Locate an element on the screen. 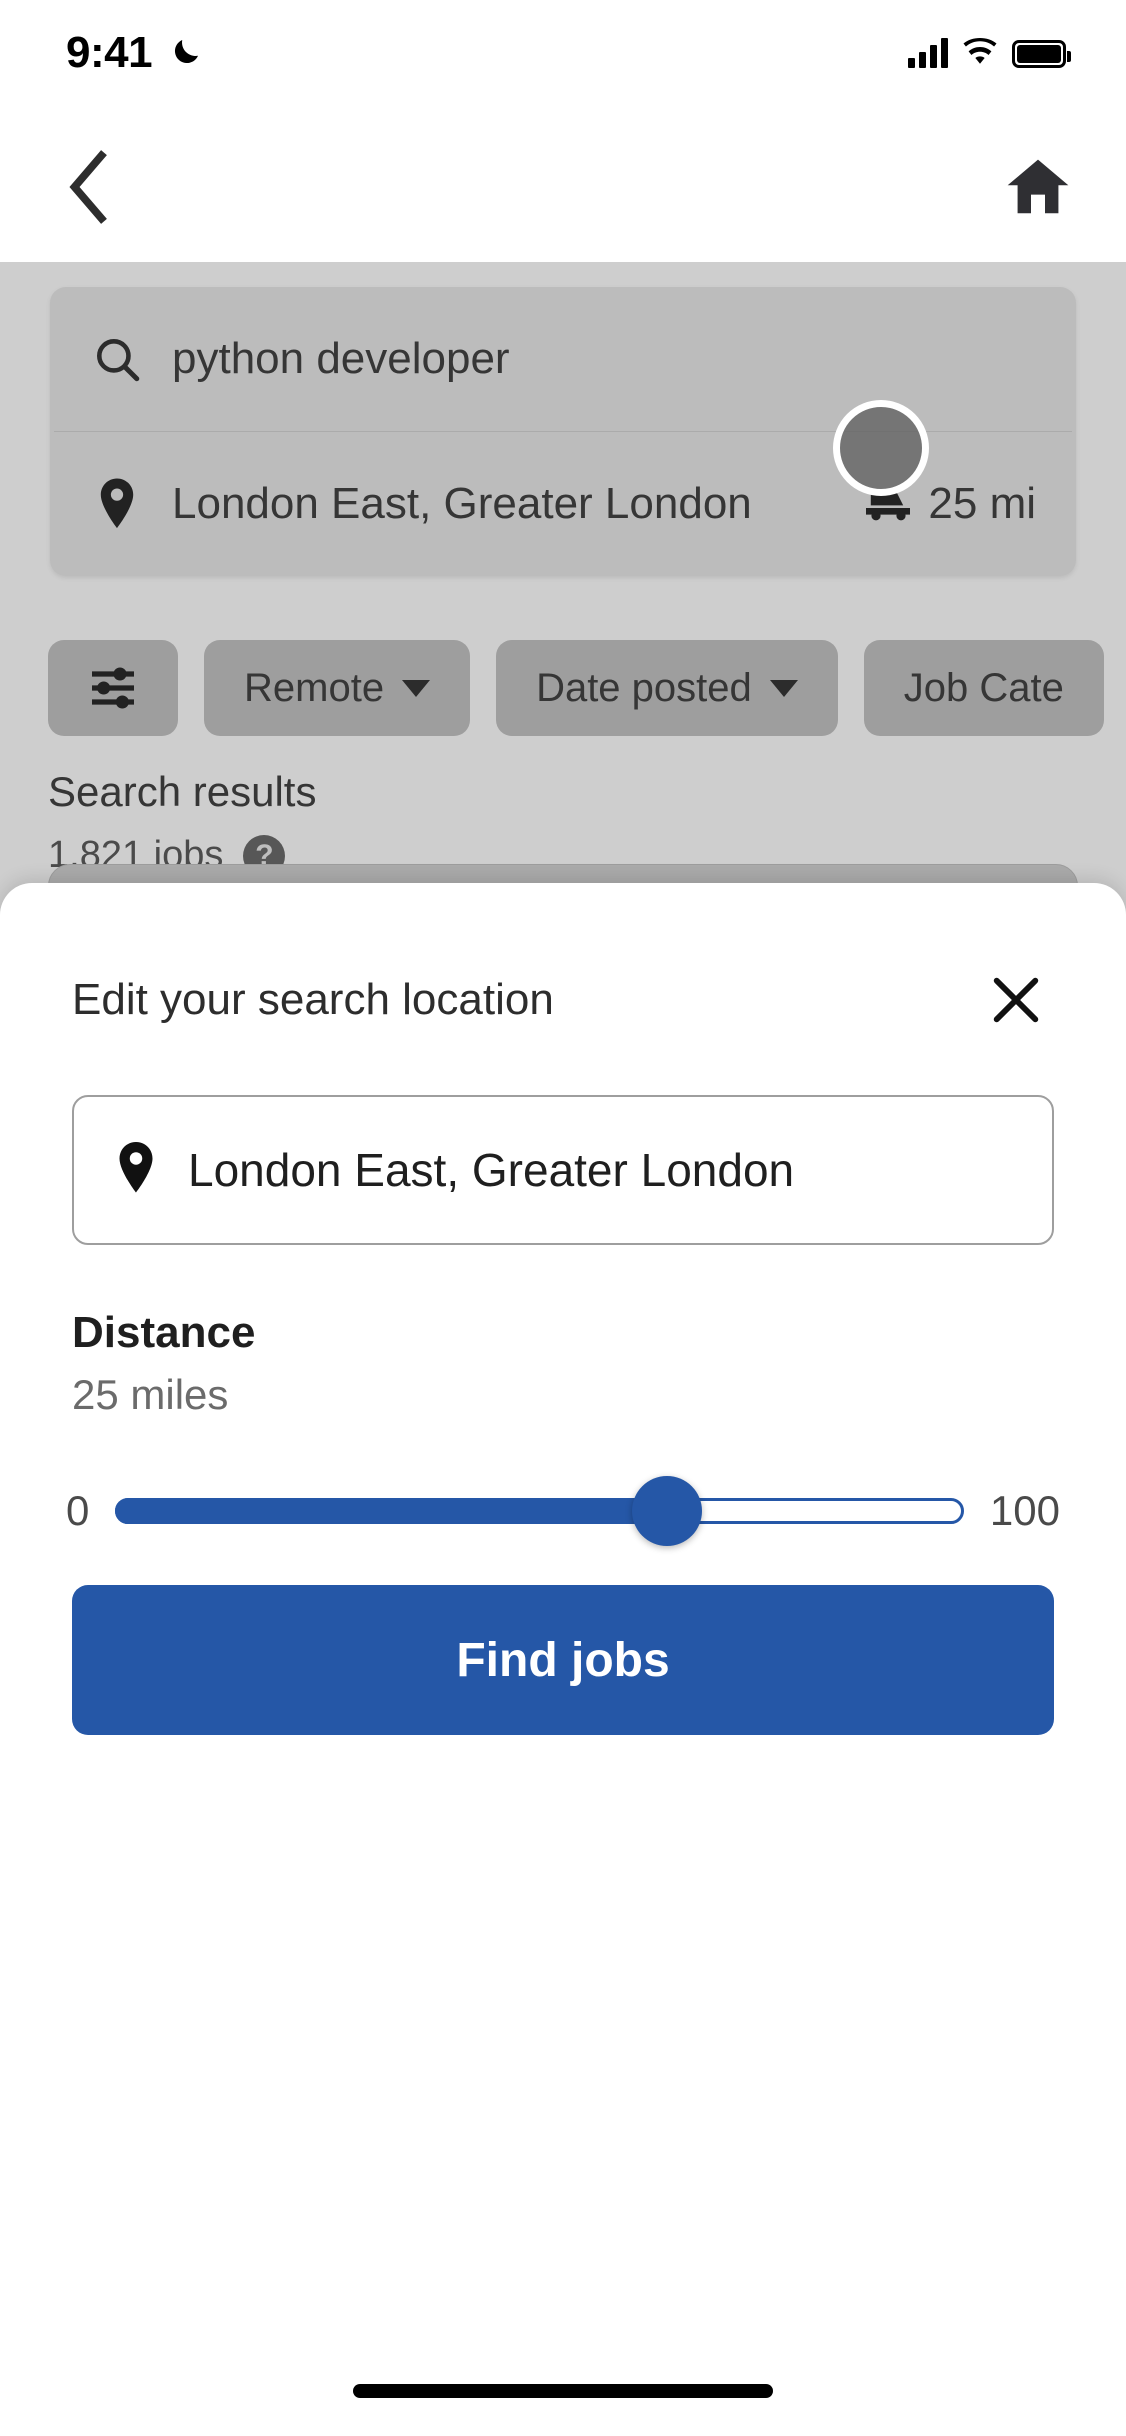 The image size is (1126, 2436). filter-chip-job-category-label: Job Cate is located at coordinates (983, 687).